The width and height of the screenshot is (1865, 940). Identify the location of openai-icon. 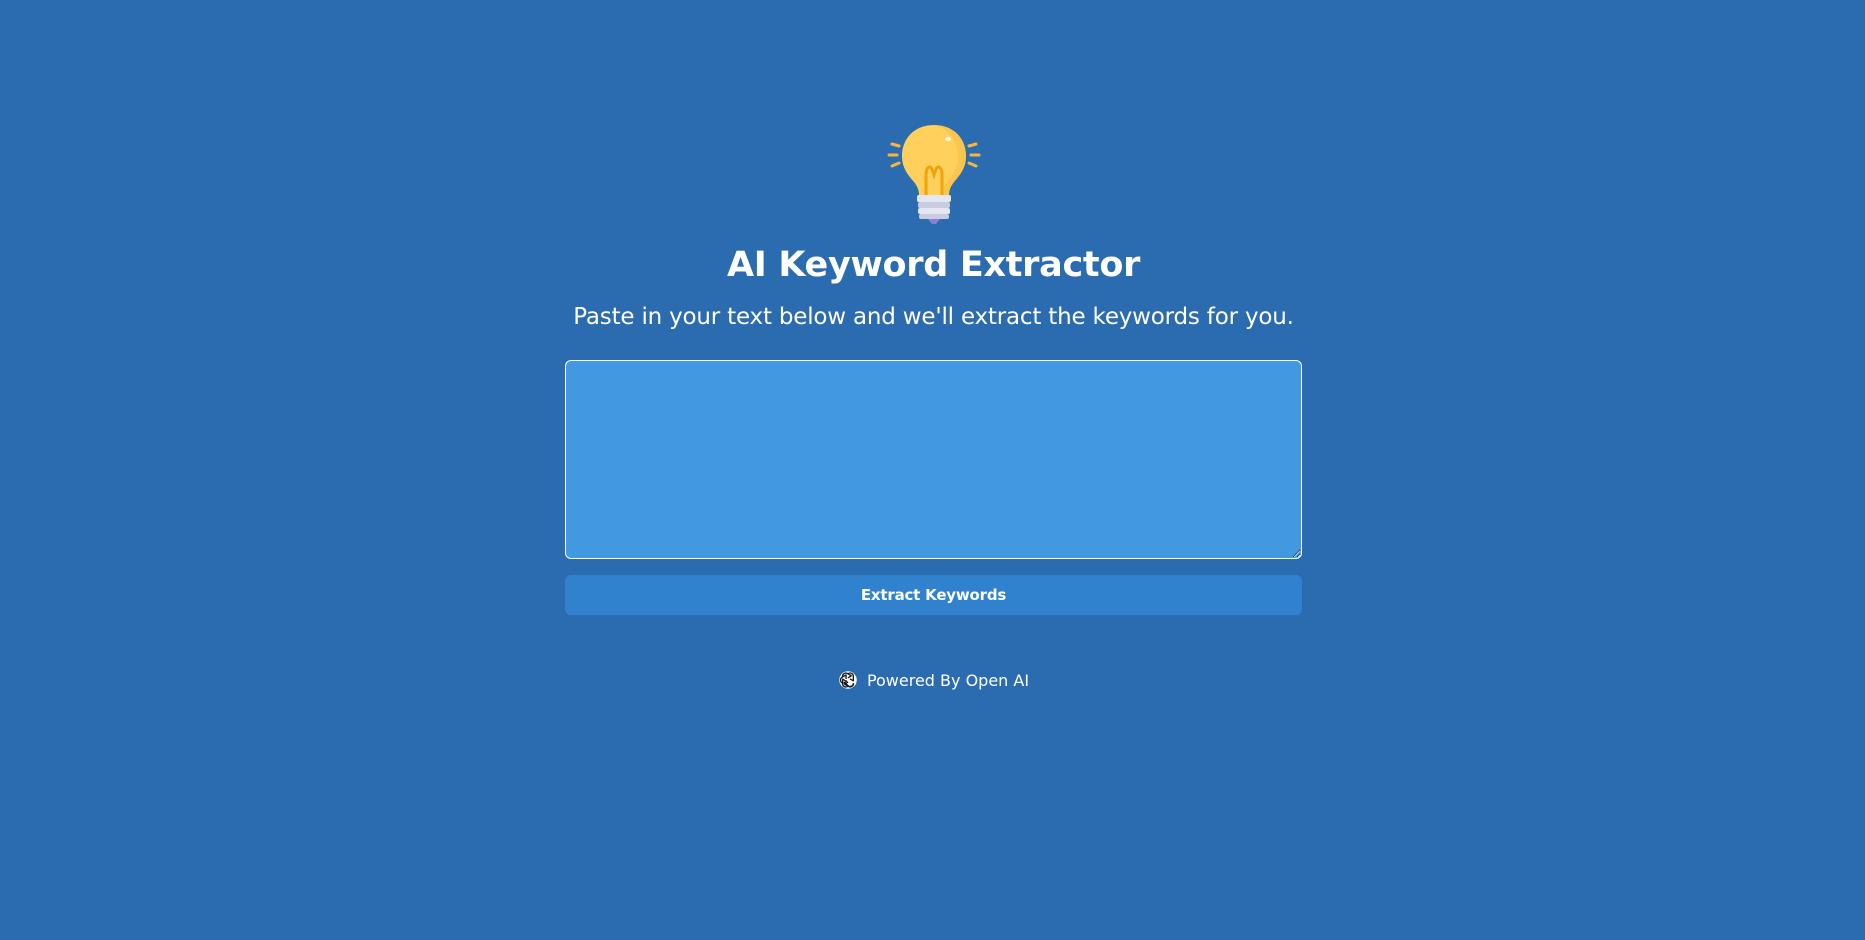
(848, 680).